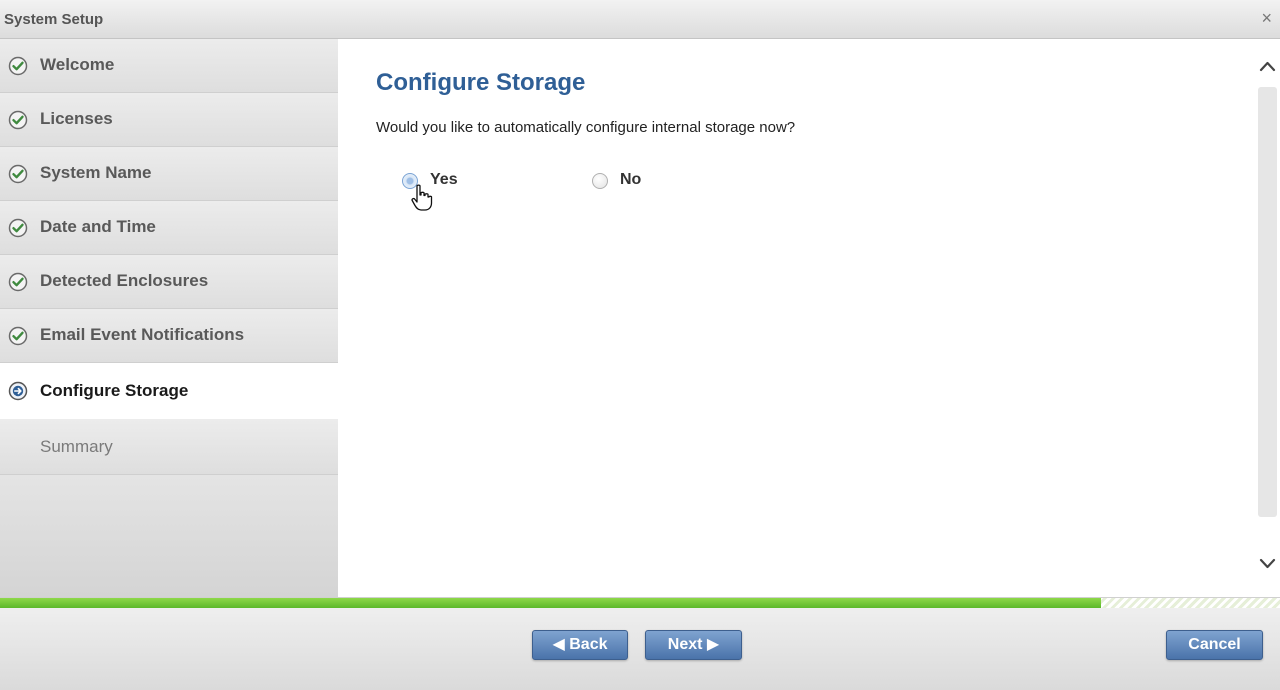  I want to click on sidebar-item-label: Configure Storage, so click(114, 390).